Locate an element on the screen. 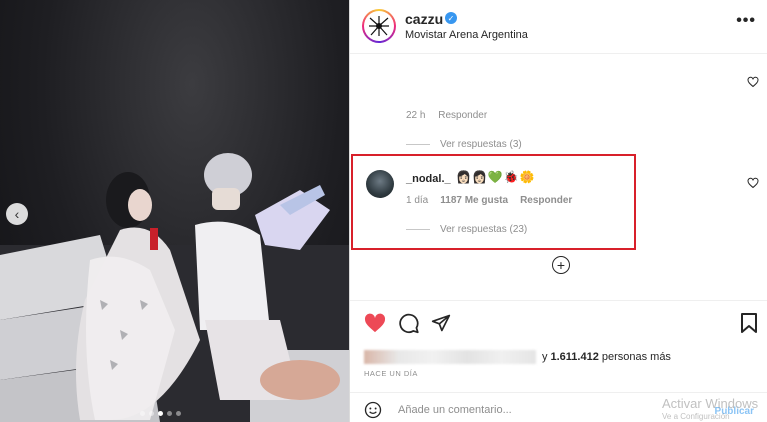 The image size is (767, 422). carousel-dots is located at coordinates (160, 413).